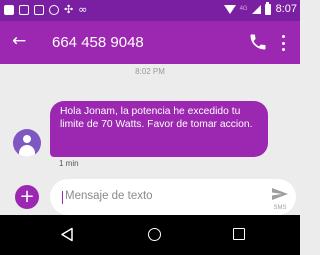  Describe the element at coordinates (19, 41) in the screenshot. I see `back-arrow-icon: ←` at that location.